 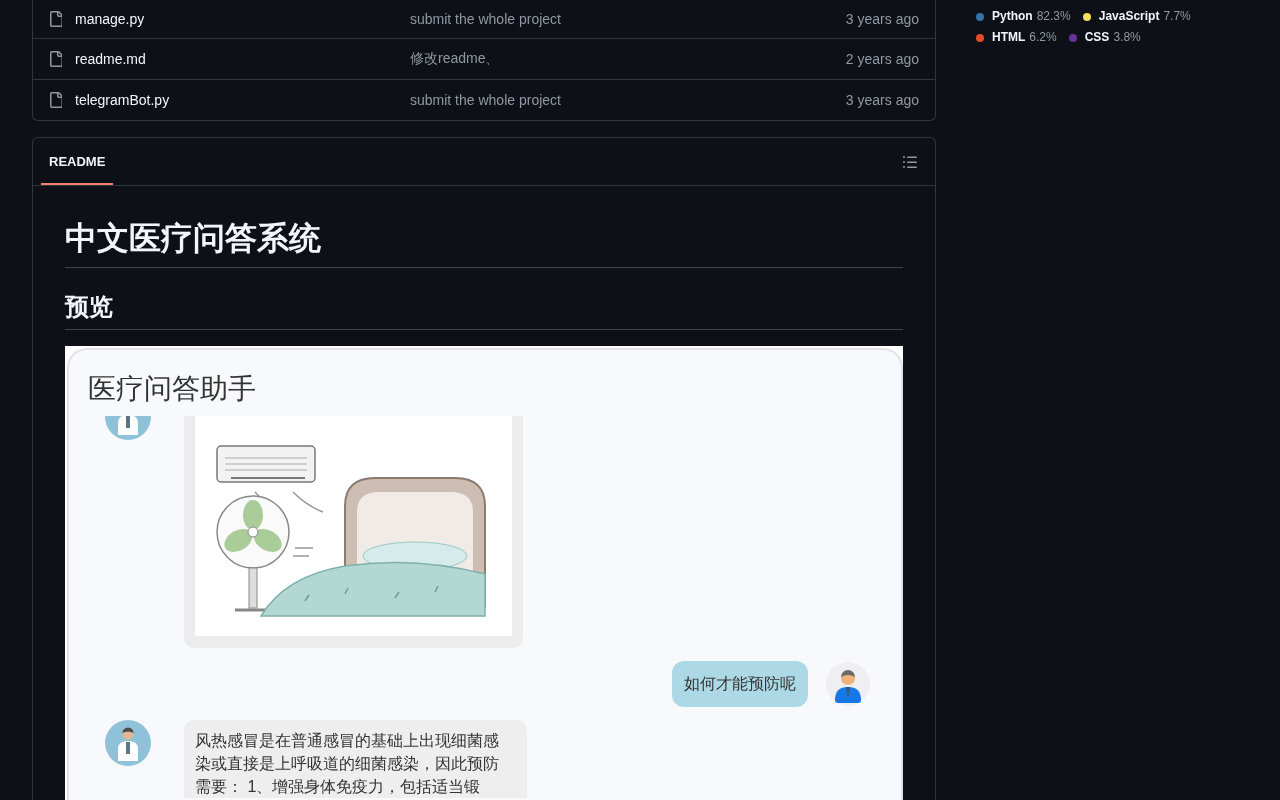 What do you see at coordinates (484, 311) in the screenshot?
I see `section-heading: 预览` at bounding box center [484, 311].